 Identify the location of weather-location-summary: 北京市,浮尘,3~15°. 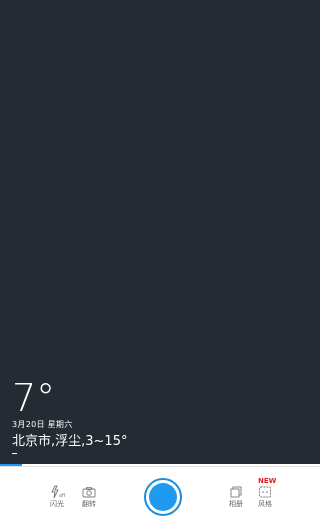
(70, 441).